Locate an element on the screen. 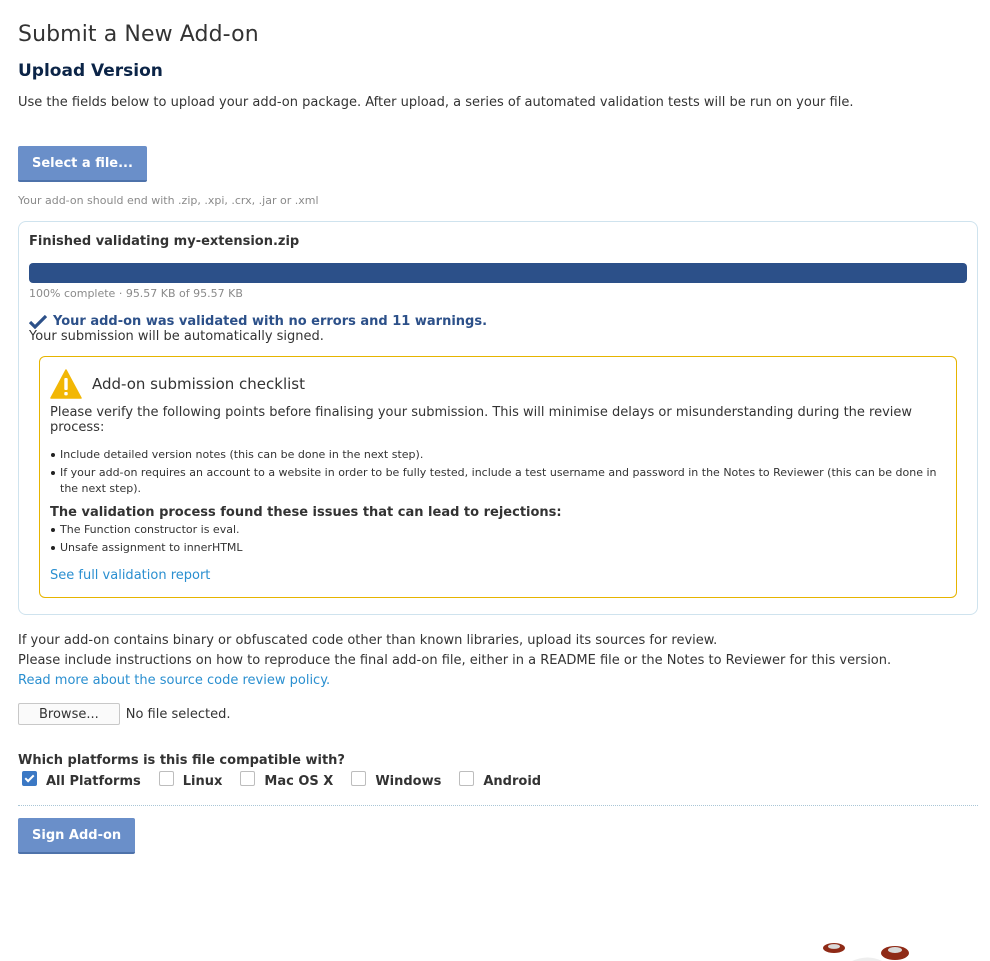  platform-linux: Linux is located at coordinates (190, 780).